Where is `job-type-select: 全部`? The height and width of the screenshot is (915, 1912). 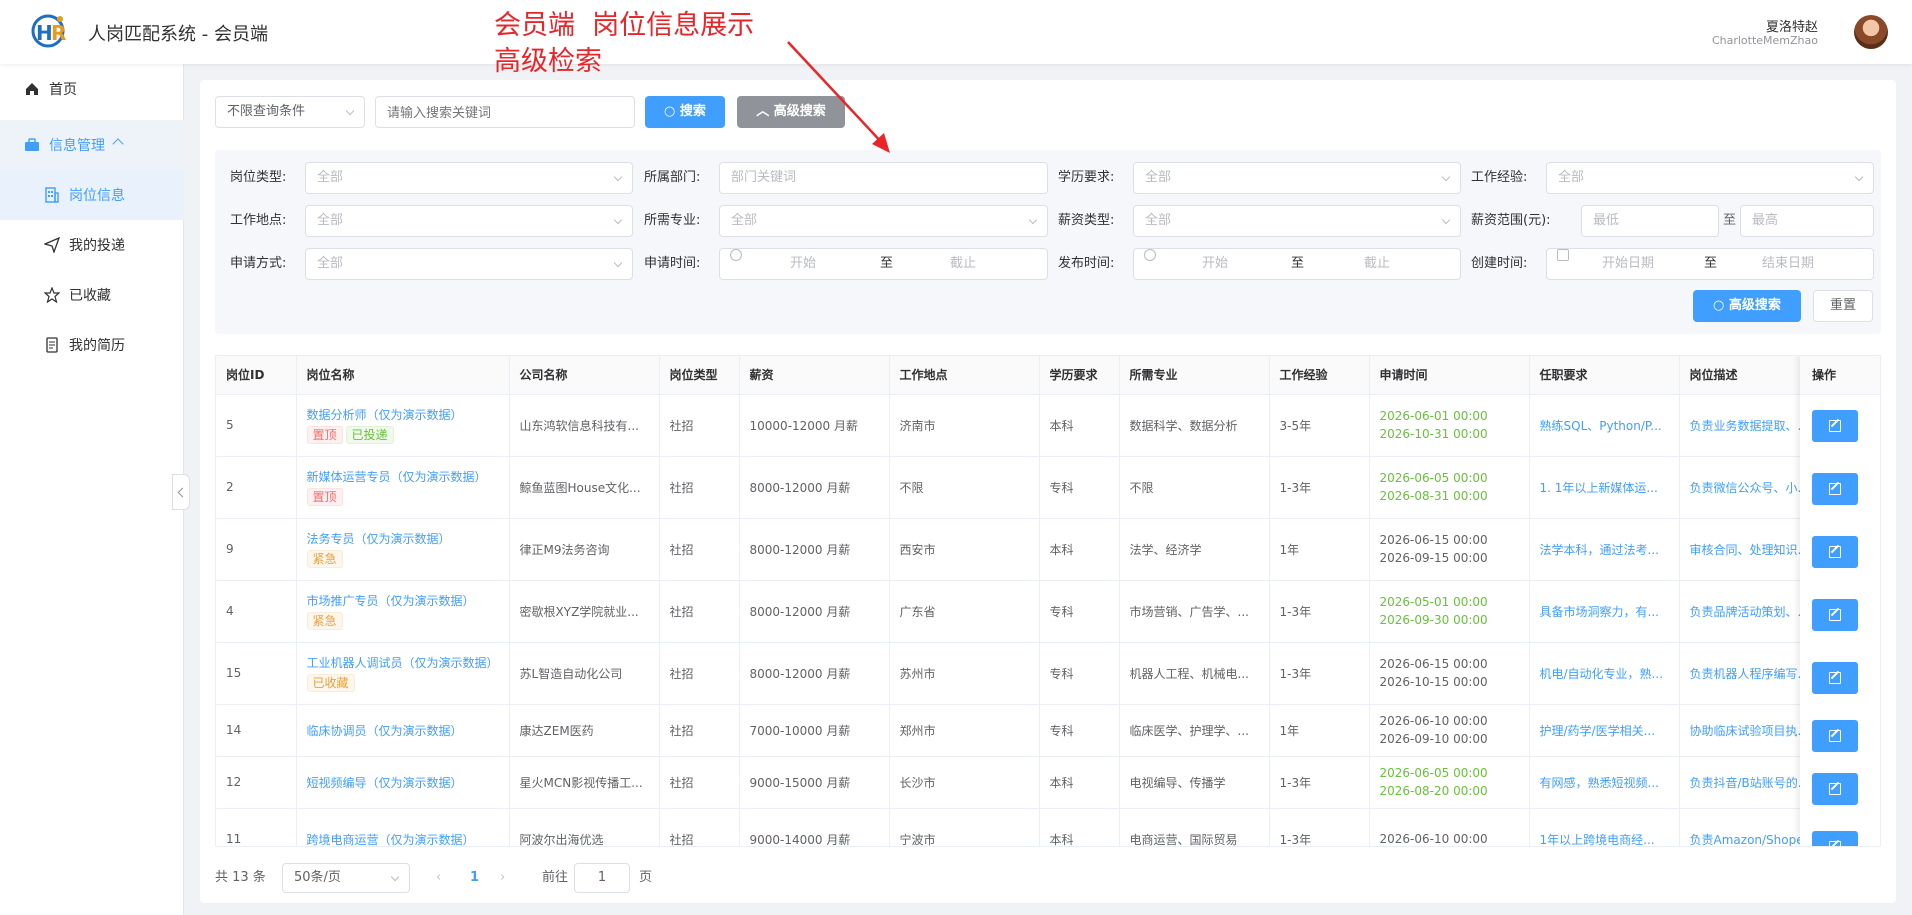
job-type-select: 全部 is located at coordinates (469, 178).